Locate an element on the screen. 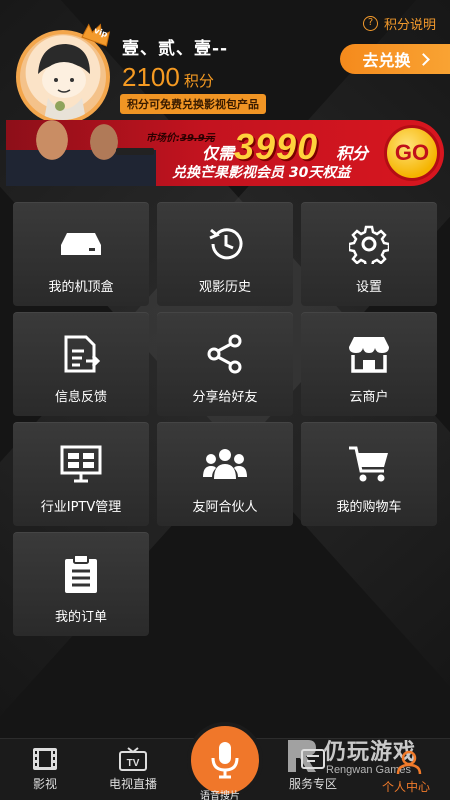  points-value: 2100 is located at coordinates (151, 77).